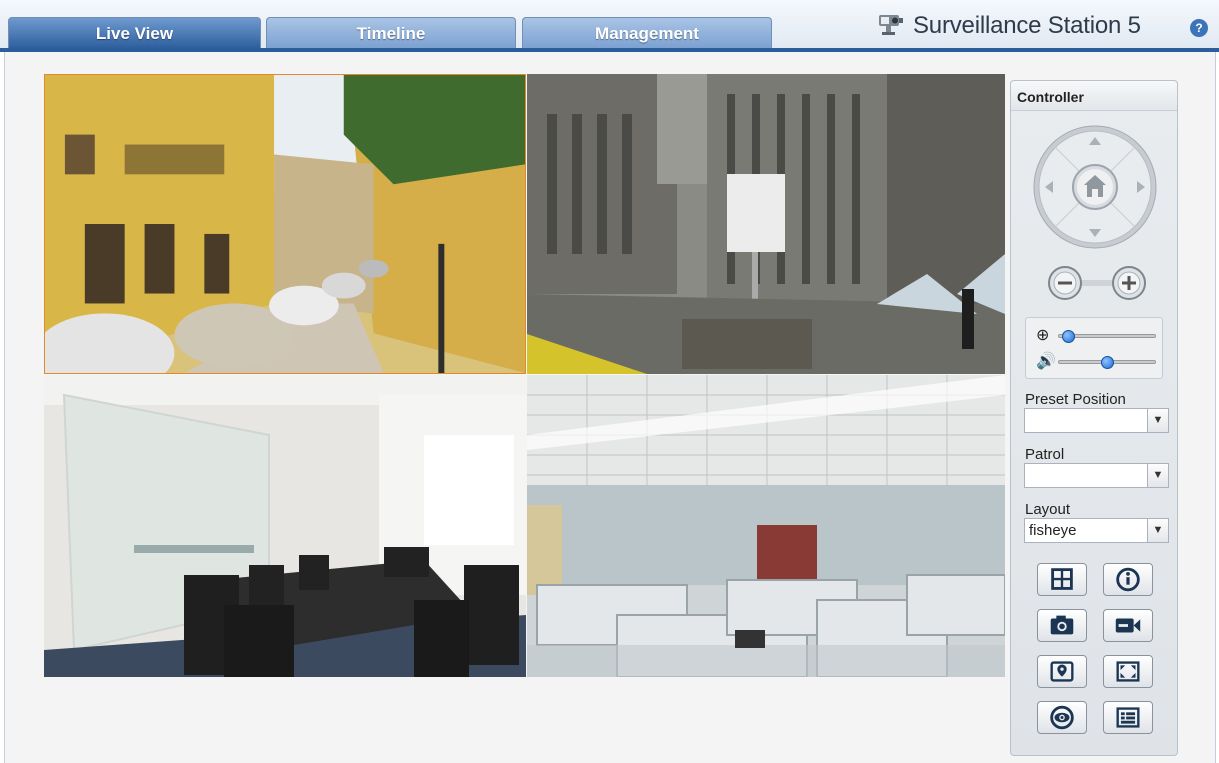 The width and height of the screenshot is (1219, 763). Describe the element at coordinates (1048, 509) in the screenshot. I see `layout-label: Layout` at that location.